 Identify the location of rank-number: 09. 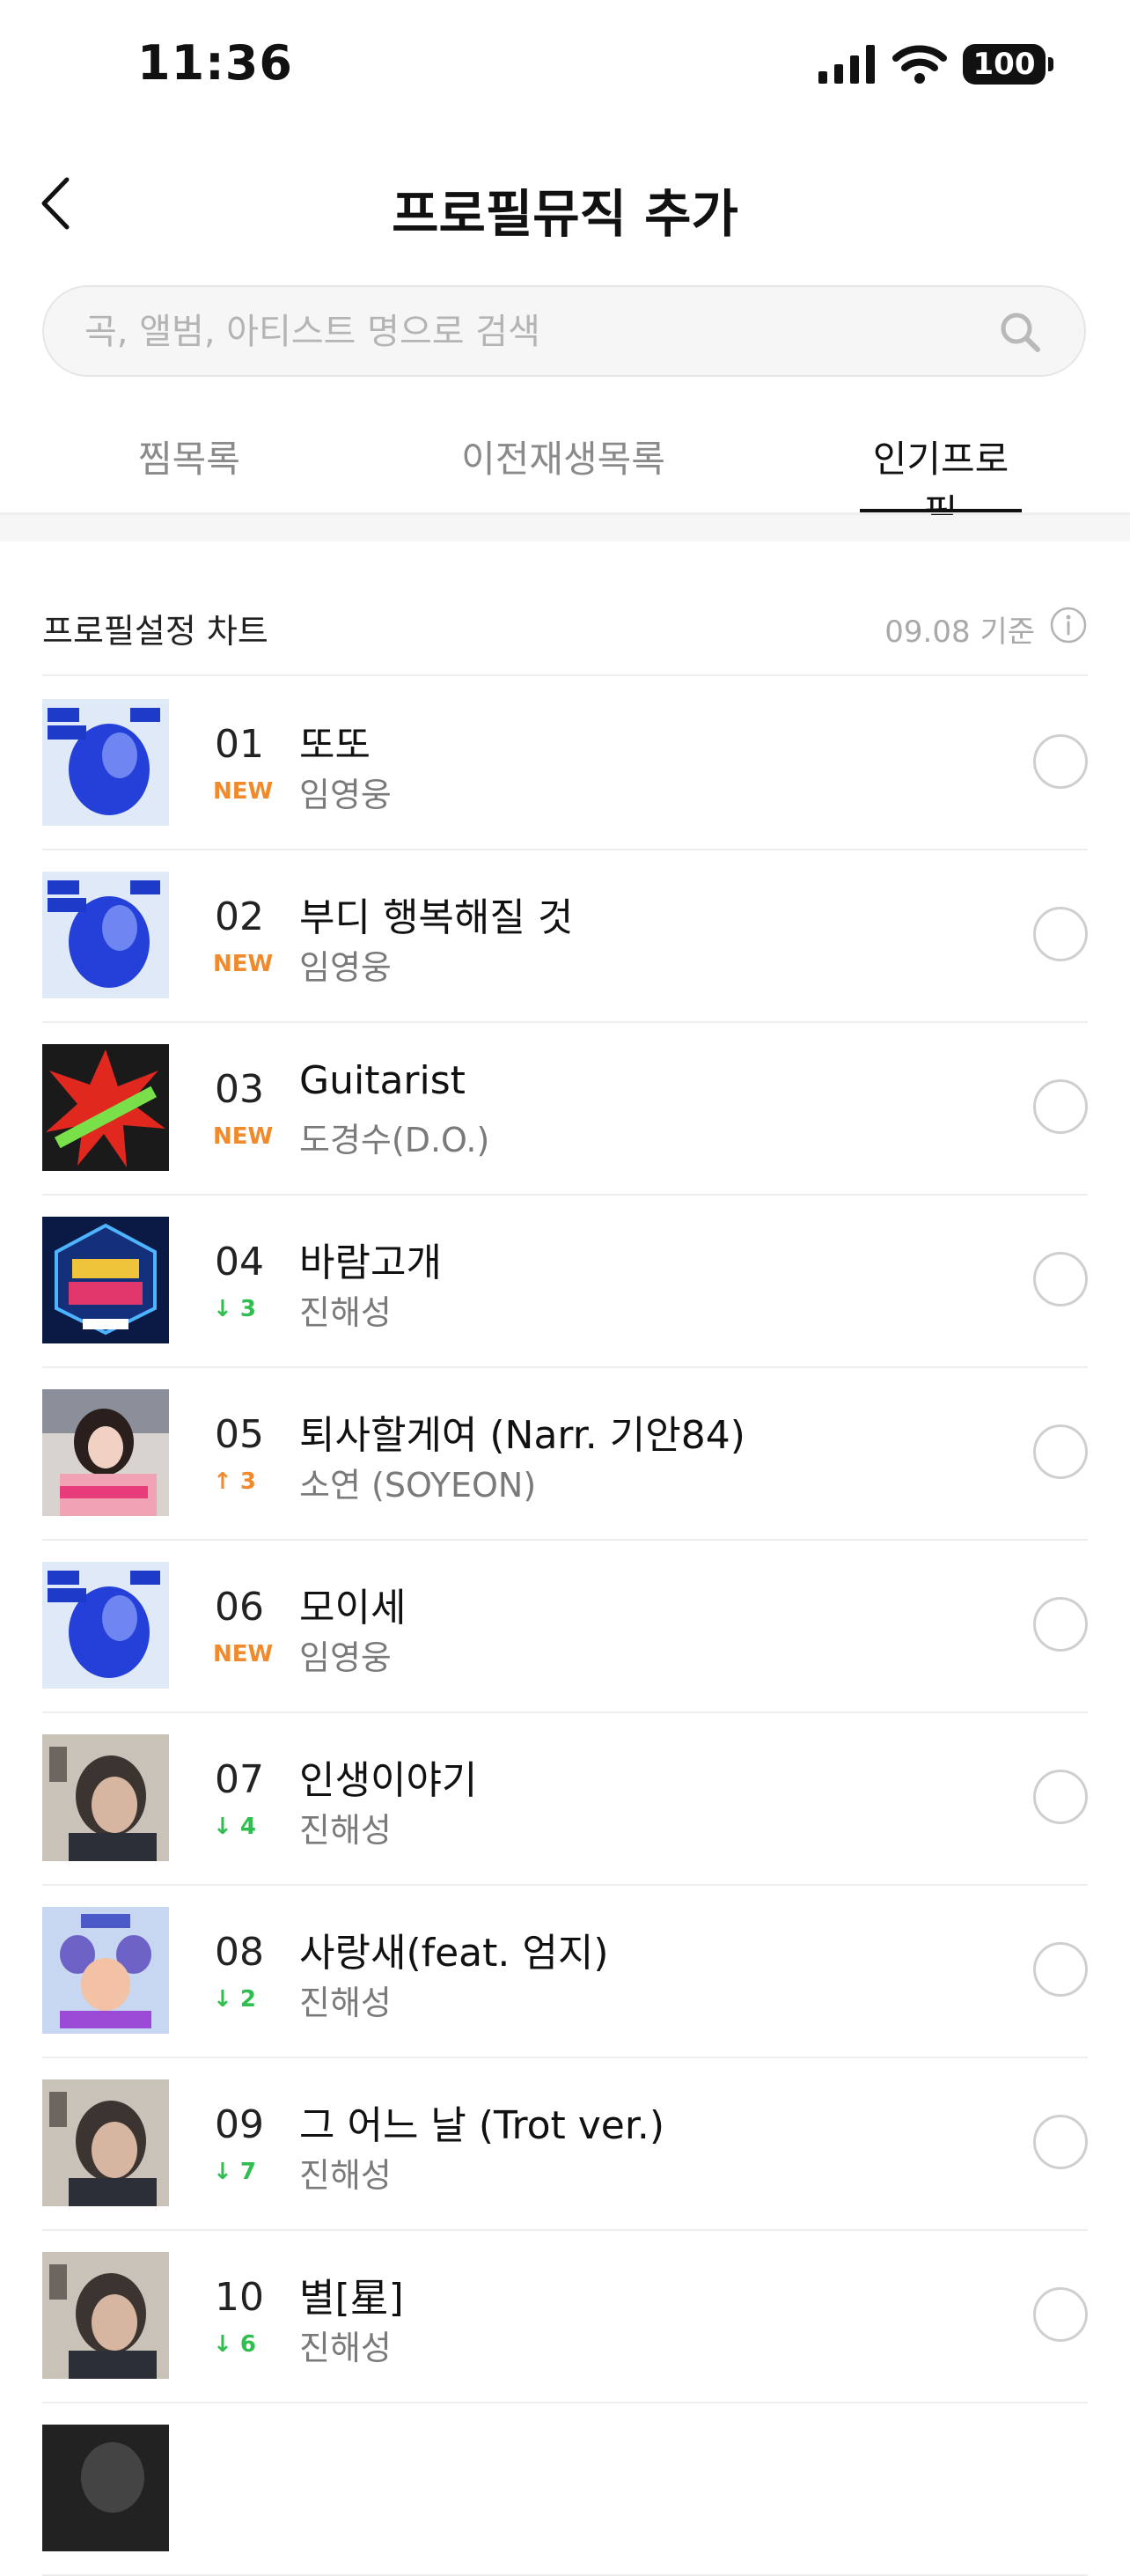
(239, 2125).